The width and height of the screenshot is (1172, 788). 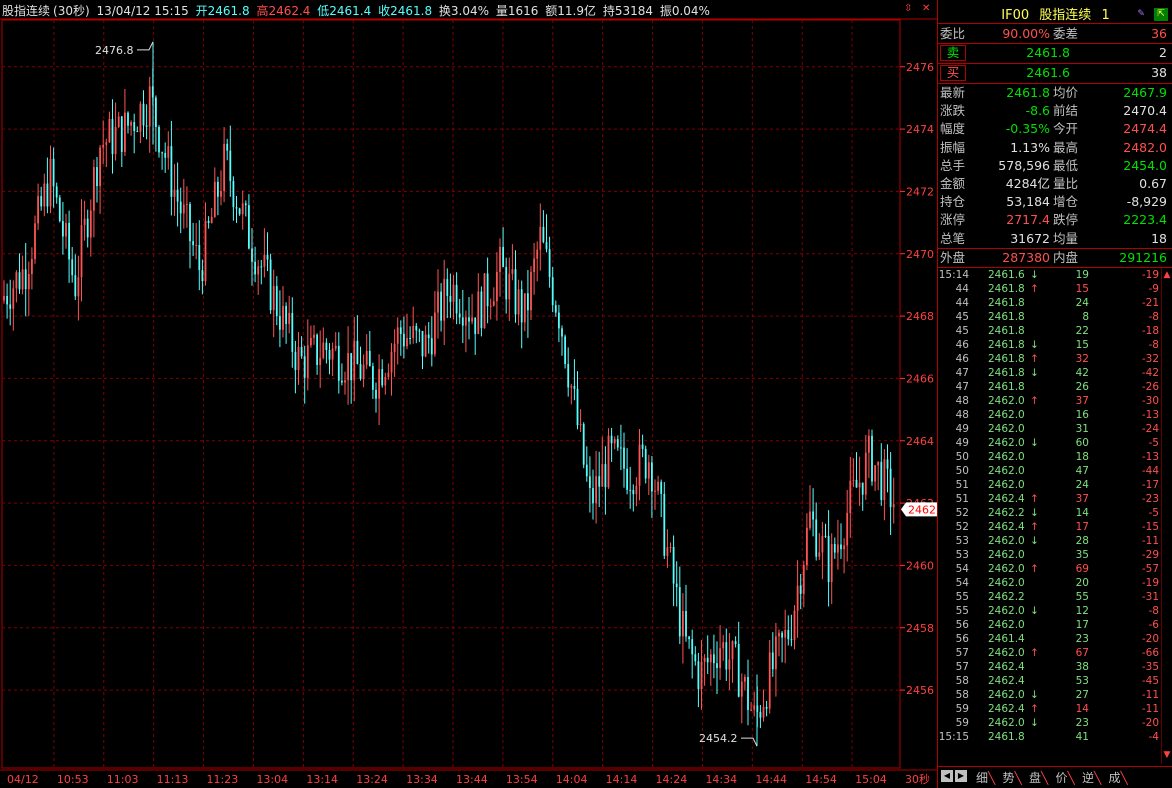 What do you see at coordinates (1066, 220) in the screenshot?
I see `stat-label: 跌停` at bounding box center [1066, 220].